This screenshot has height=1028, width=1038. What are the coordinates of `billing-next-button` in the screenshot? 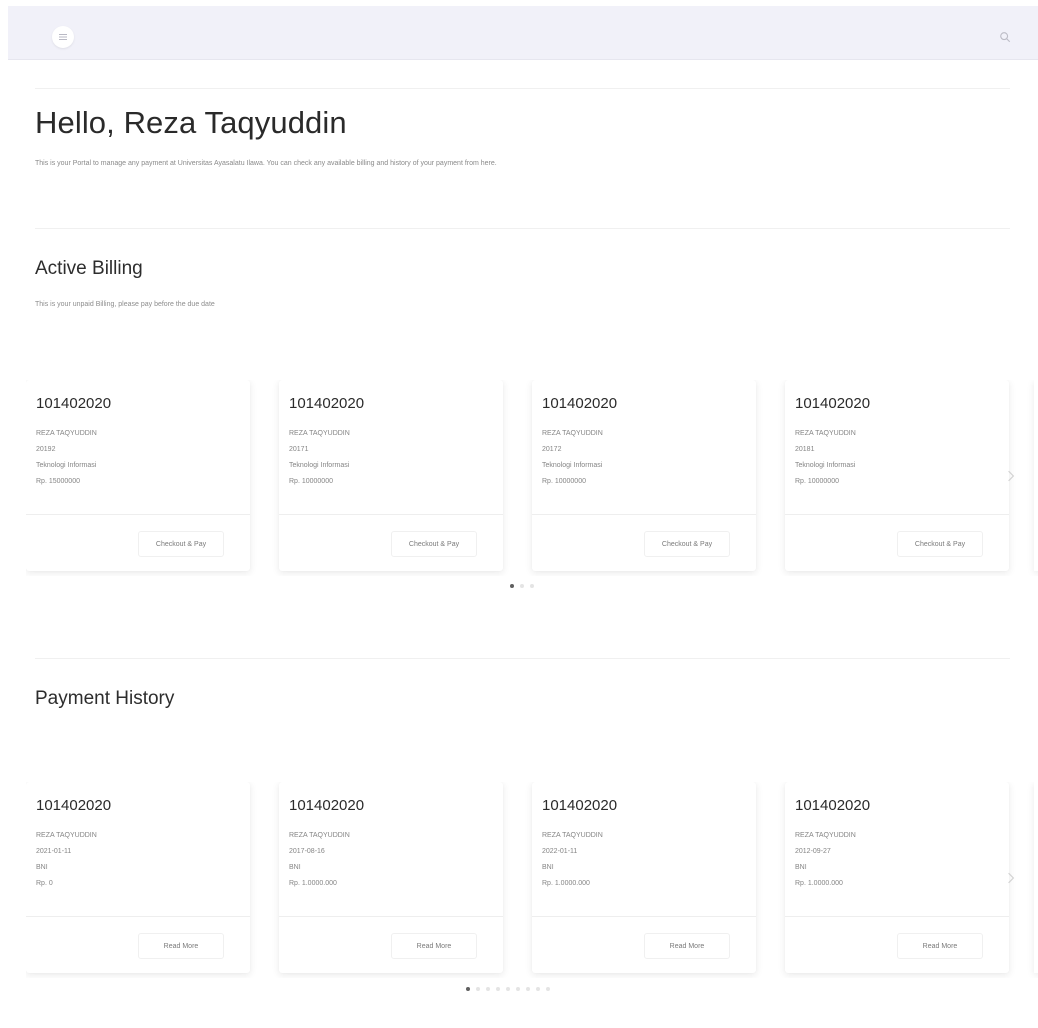 It's located at (1011, 476).